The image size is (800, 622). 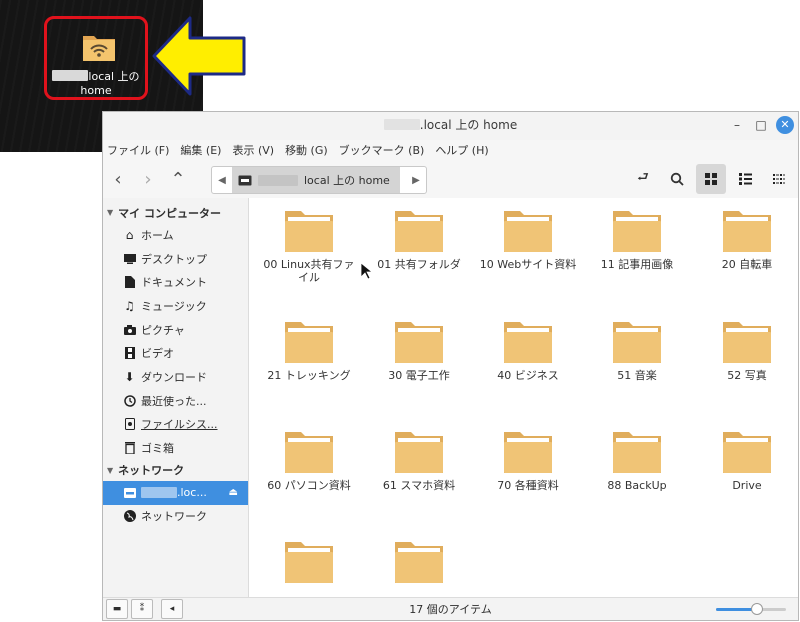 I want to click on clock-icon, so click(x=129, y=400).